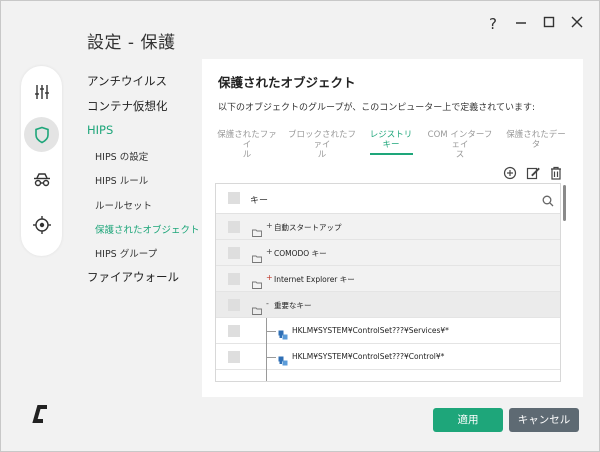 This screenshot has width=600, height=452. I want to click on edit-icon, so click(533, 172).